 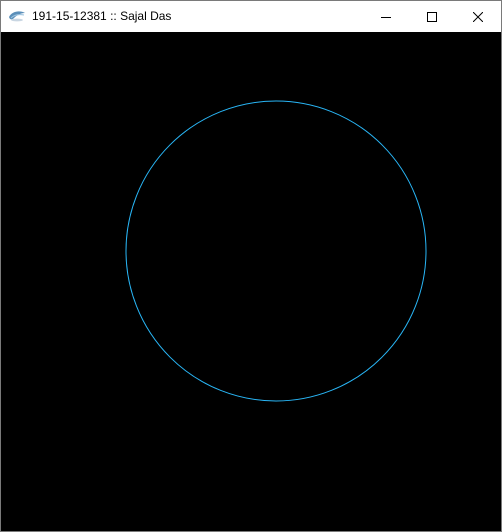 I want to click on close-button, so click(x=478, y=16).